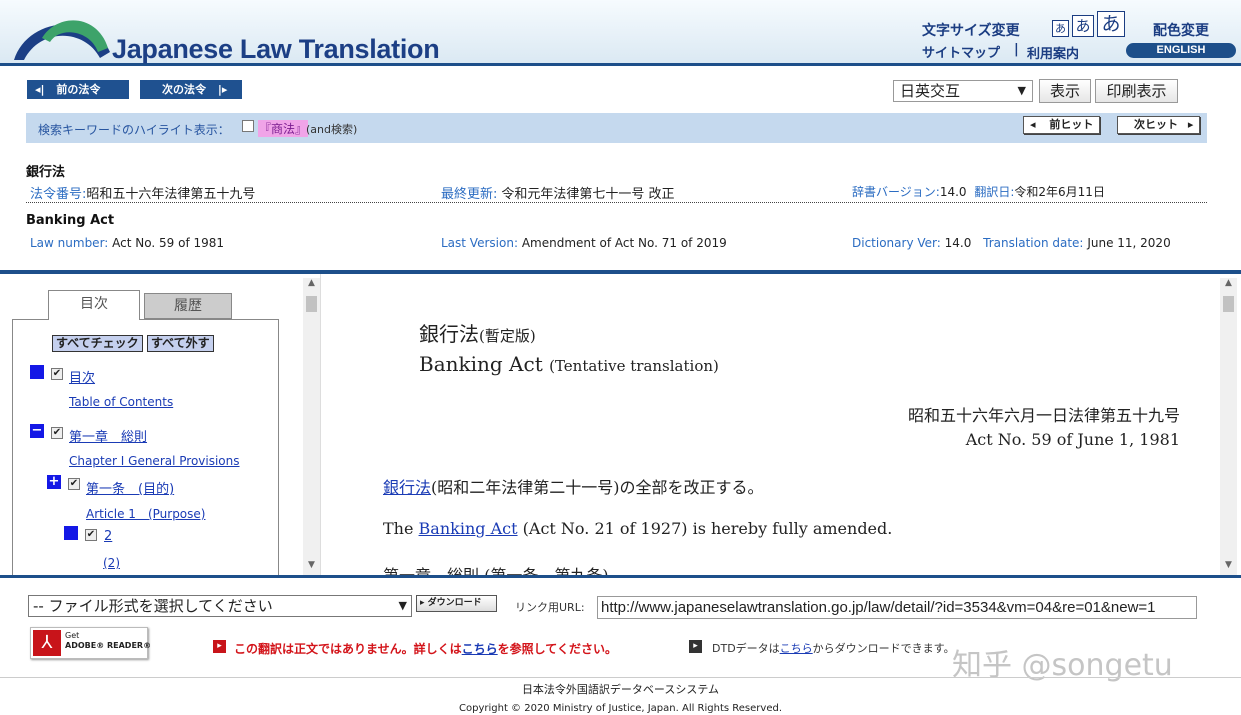 Image resolution: width=1241 pixels, height=715 pixels. I want to click on toc-scrollbar: ▲ ▼, so click(311, 426).